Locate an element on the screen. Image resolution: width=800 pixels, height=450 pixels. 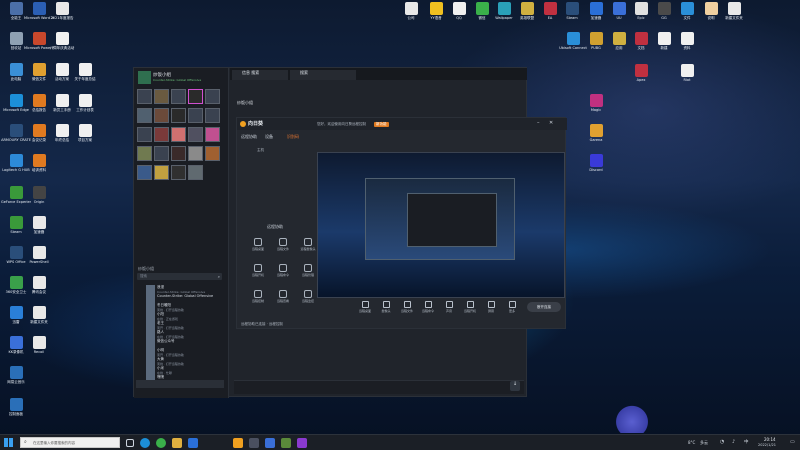
toolbar-button: 远程开机 is located at coordinates (470, 307).